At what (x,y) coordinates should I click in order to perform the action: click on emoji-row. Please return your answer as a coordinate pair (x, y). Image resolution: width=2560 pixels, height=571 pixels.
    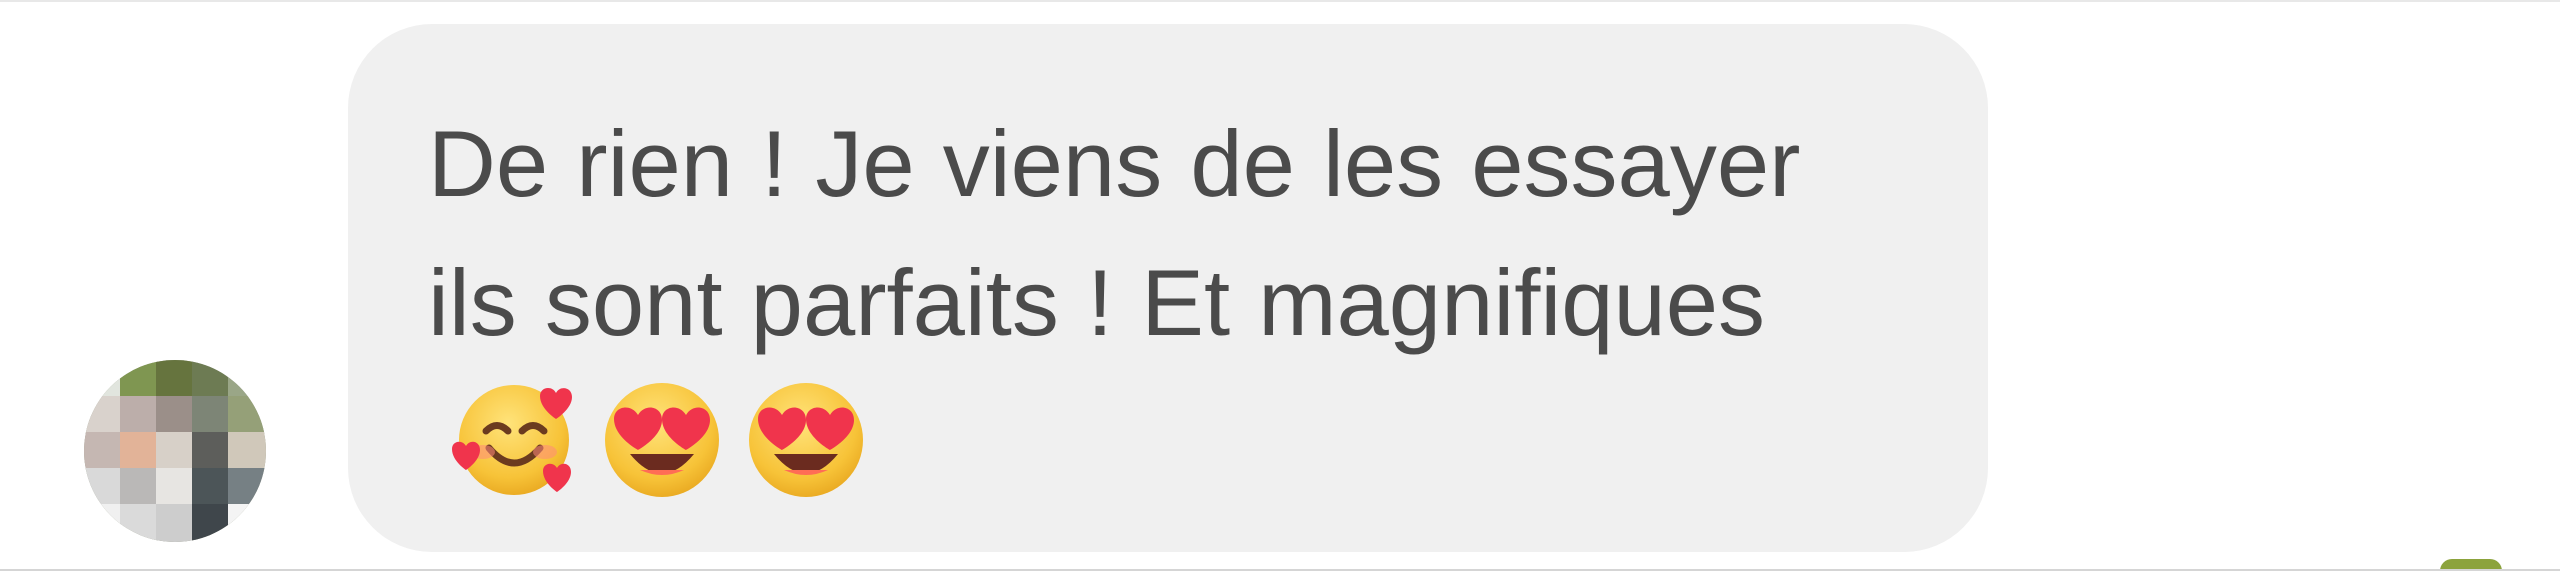
    Looking at the image, I should click on (668, 456).